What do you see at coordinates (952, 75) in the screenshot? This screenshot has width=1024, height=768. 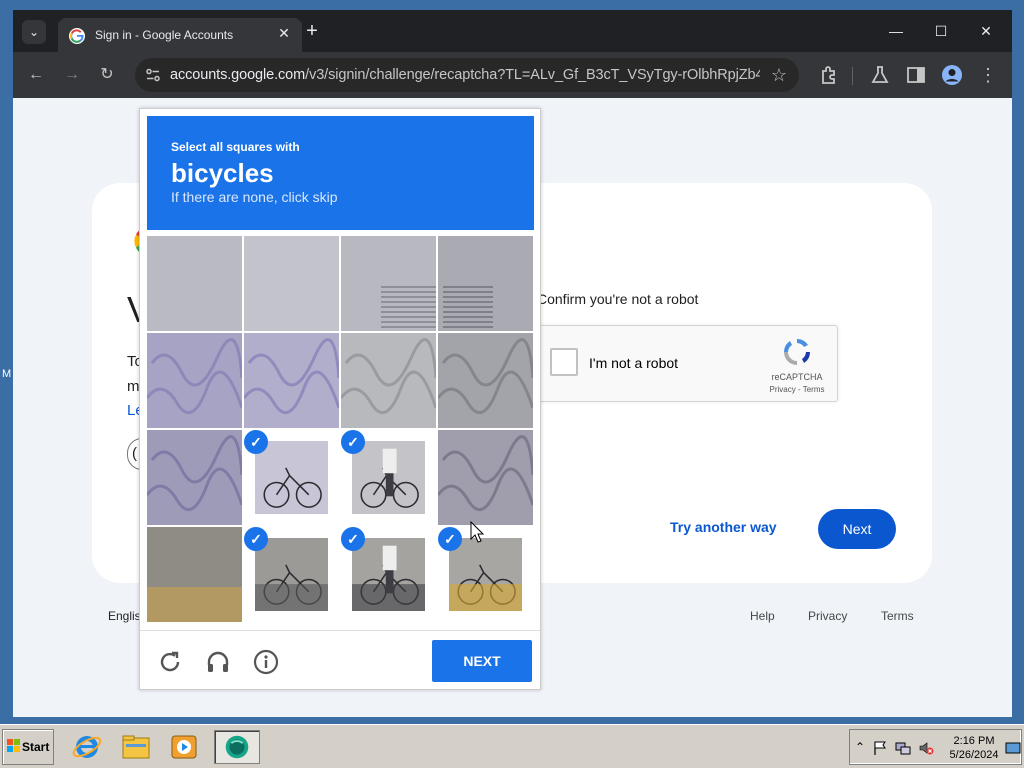 I see `profile-avatar-icon` at bounding box center [952, 75].